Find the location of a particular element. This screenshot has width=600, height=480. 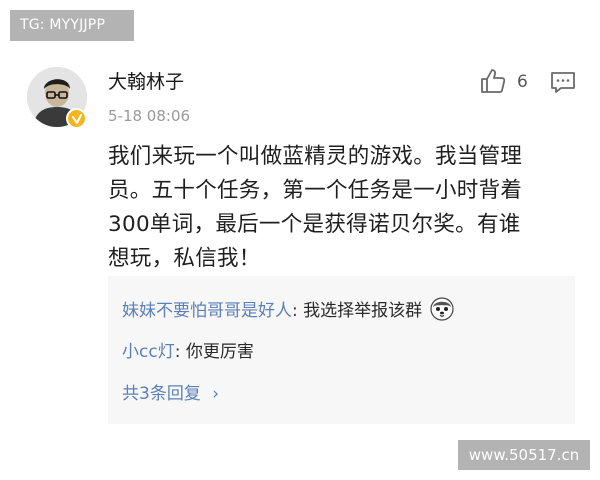

watermark-top: TG: MYYJJPP is located at coordinates (72, 25).